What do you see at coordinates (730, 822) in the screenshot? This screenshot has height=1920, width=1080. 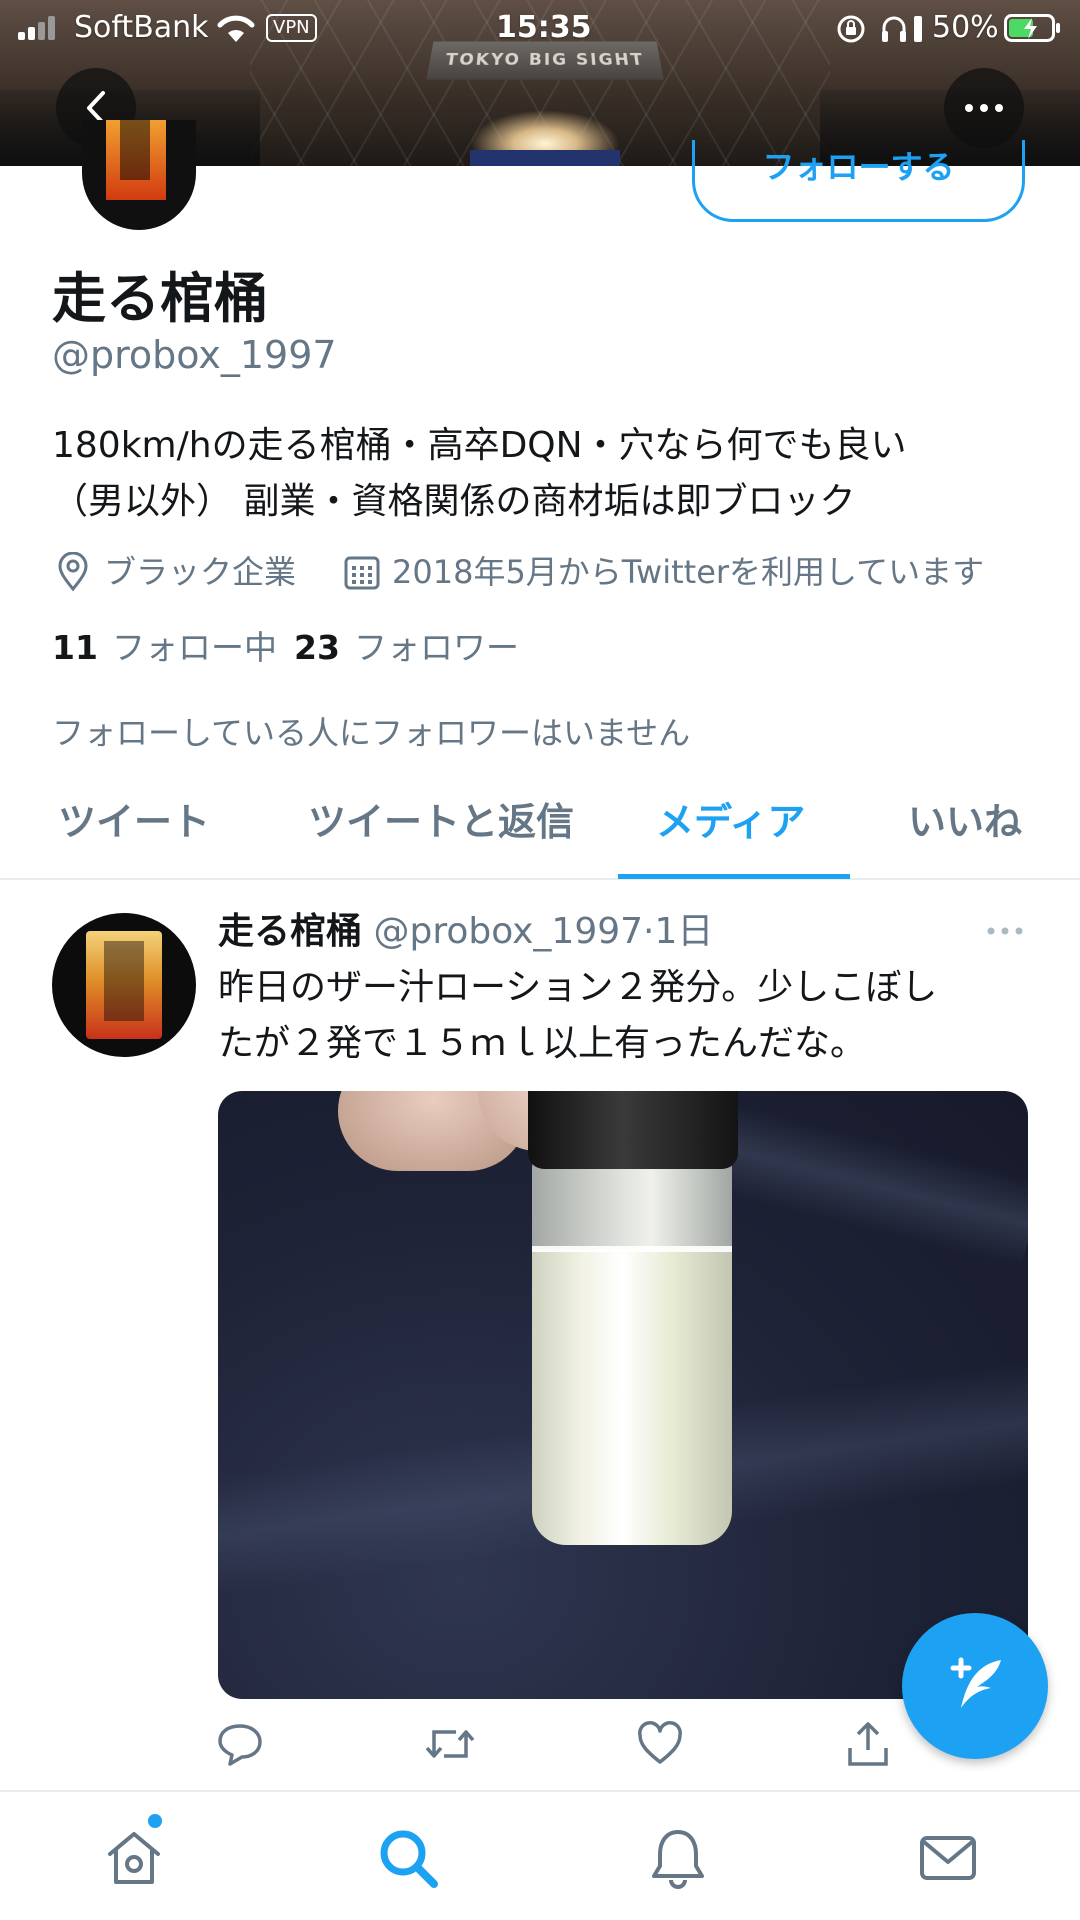 I see `tab-media: メディア` at bounding box center [730, 822].